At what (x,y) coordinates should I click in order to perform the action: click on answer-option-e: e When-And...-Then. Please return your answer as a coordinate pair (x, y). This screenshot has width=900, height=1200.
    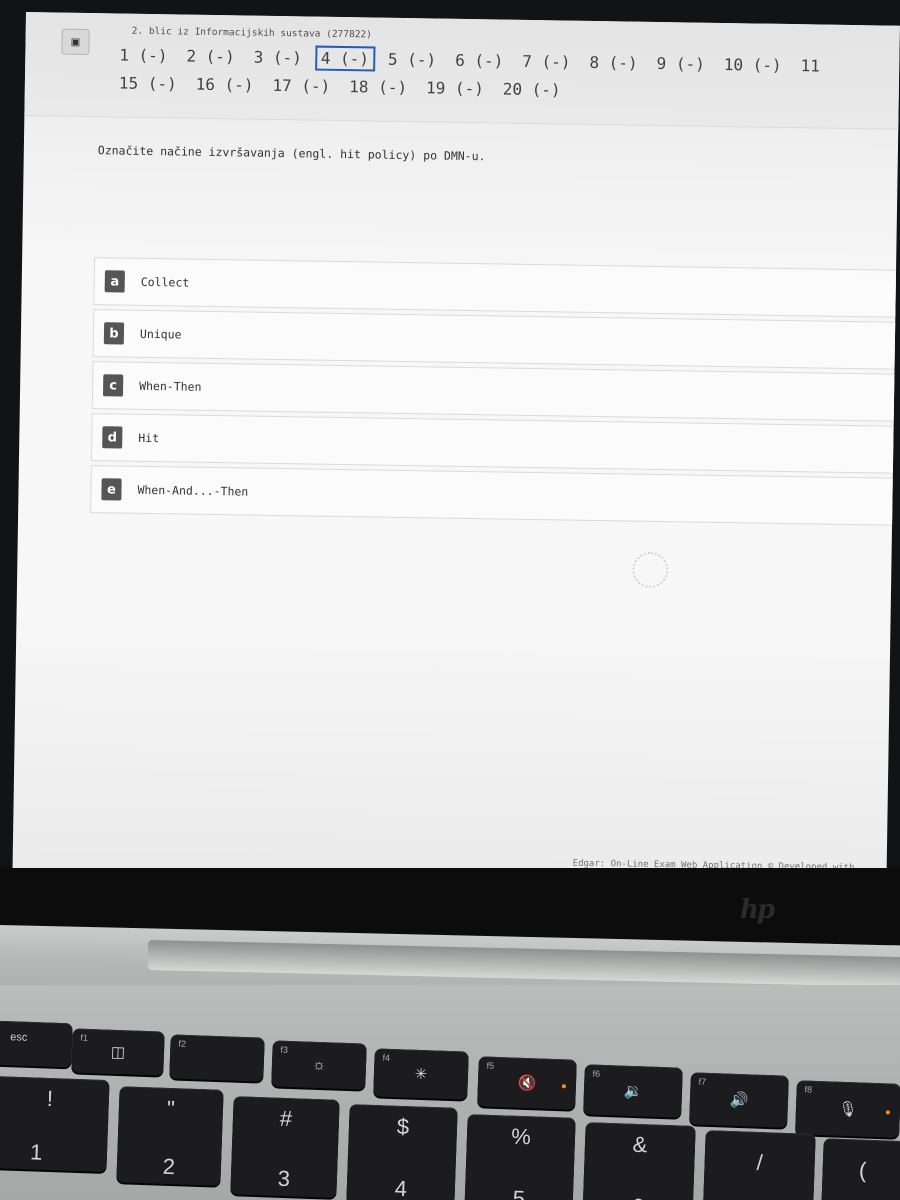
    Looking at the image, I should click on (495, 495).